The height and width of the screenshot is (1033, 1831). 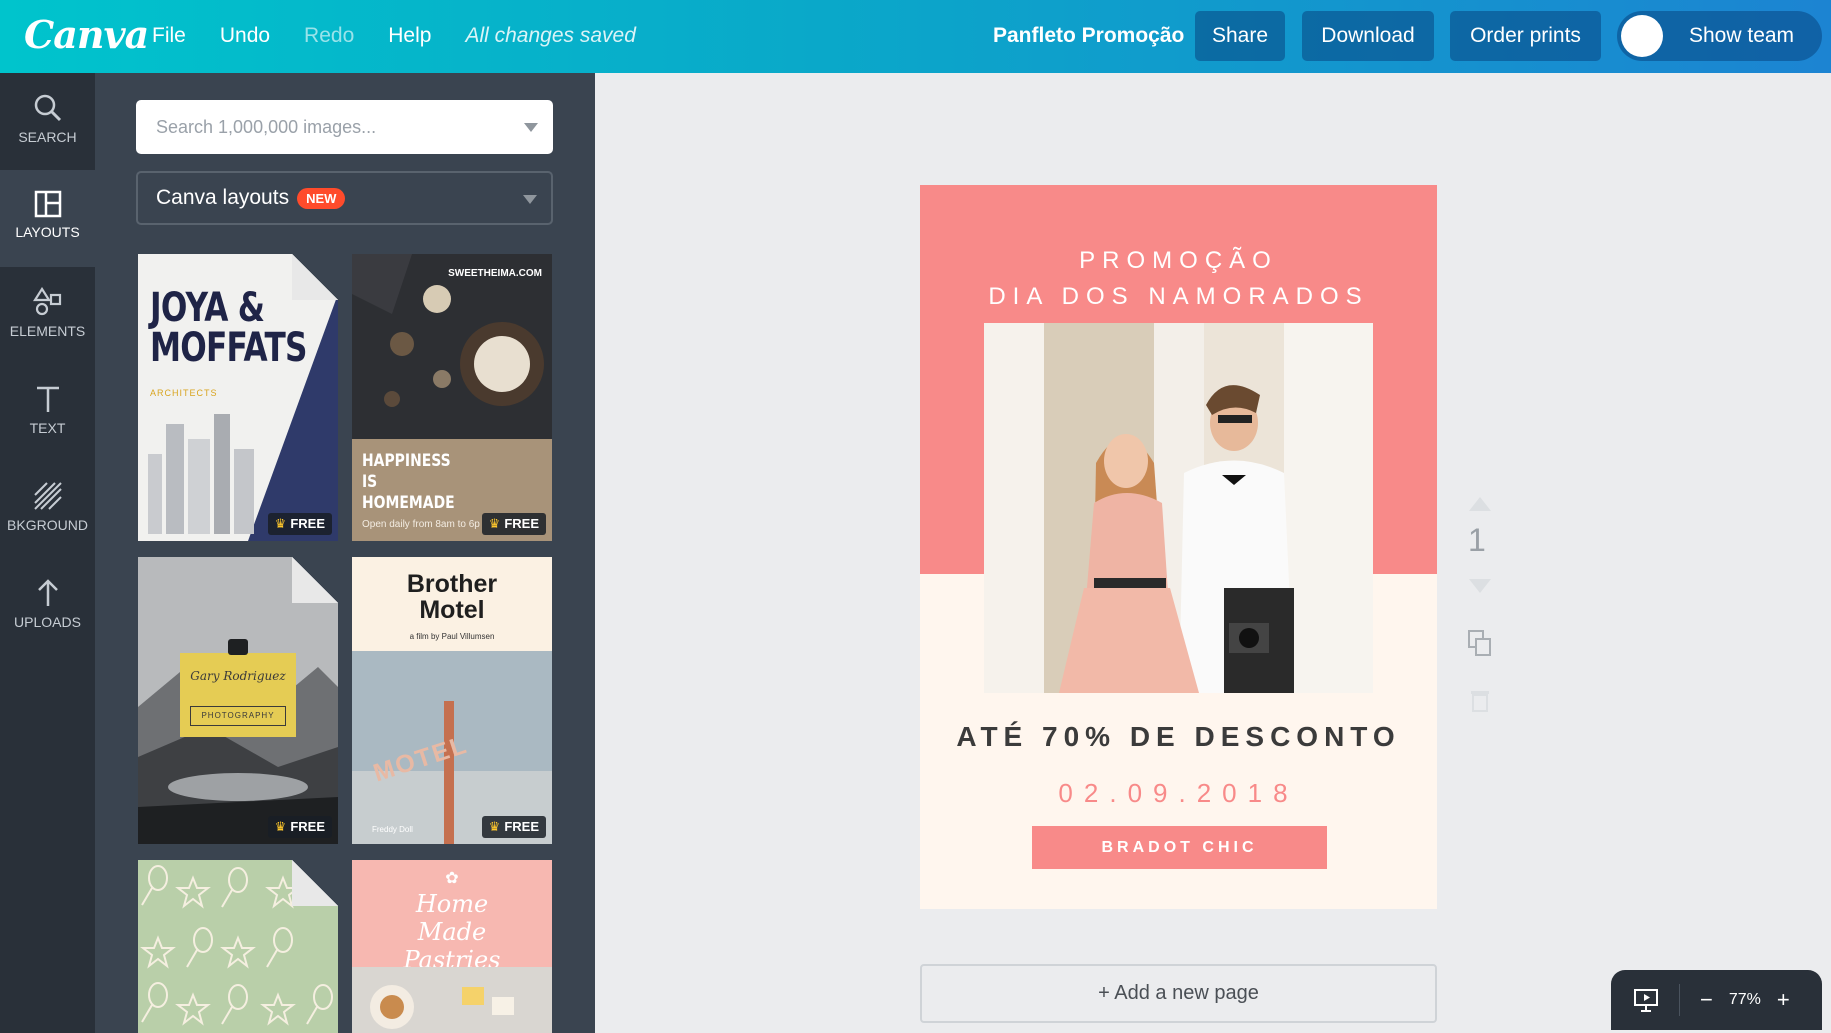 I want to click on sidebar-item-elements: ELEMENTS, so click(x=47, y=315).